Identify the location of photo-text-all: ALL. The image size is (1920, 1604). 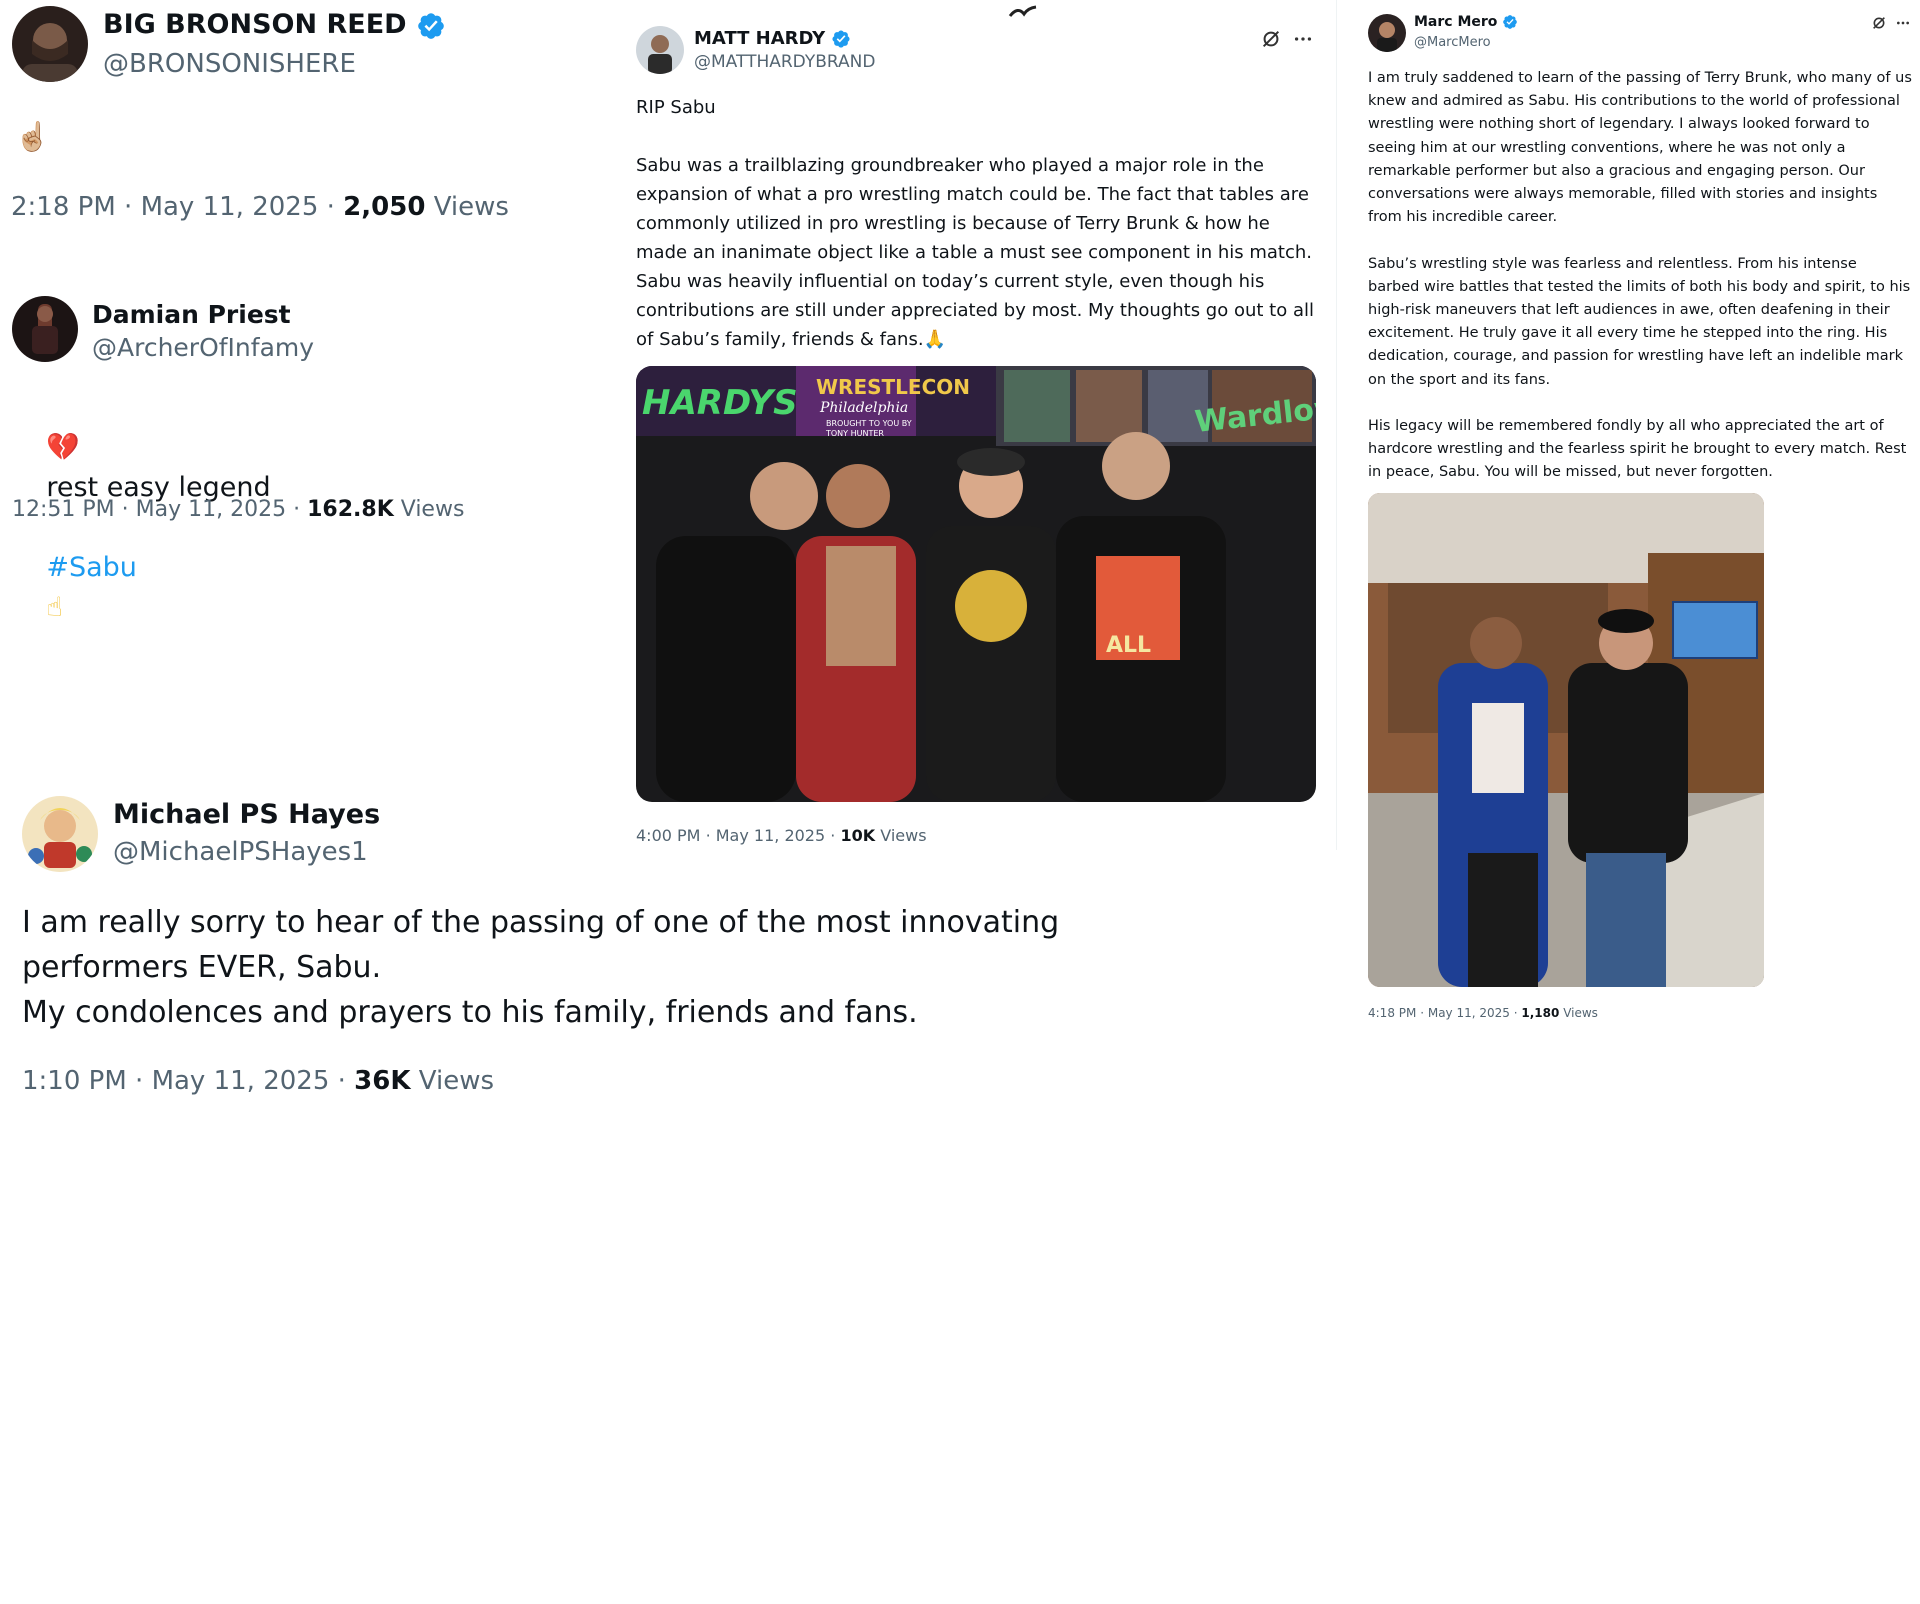
(1128, 645).